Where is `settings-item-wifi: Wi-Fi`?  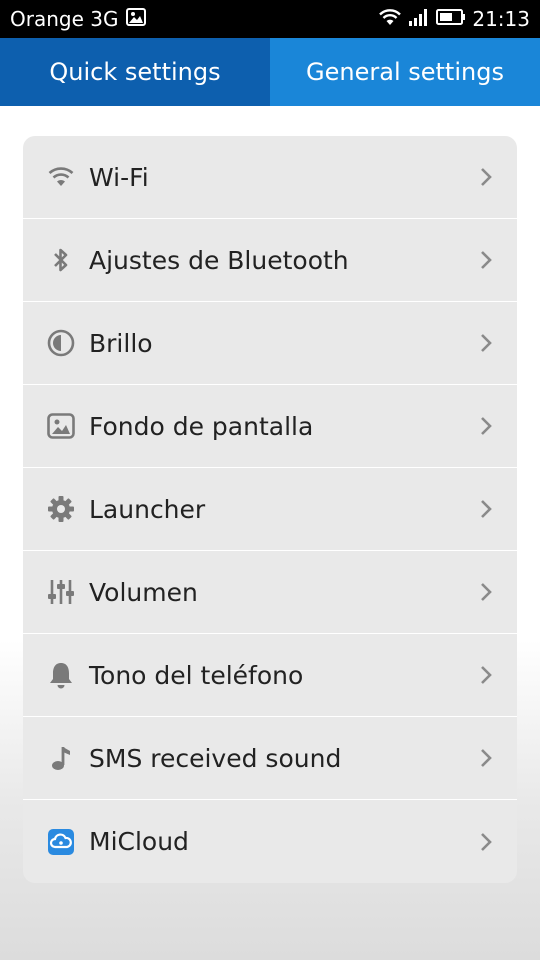
settings-item-wifi: Wi-Fi is located at coordinates (270, 177).